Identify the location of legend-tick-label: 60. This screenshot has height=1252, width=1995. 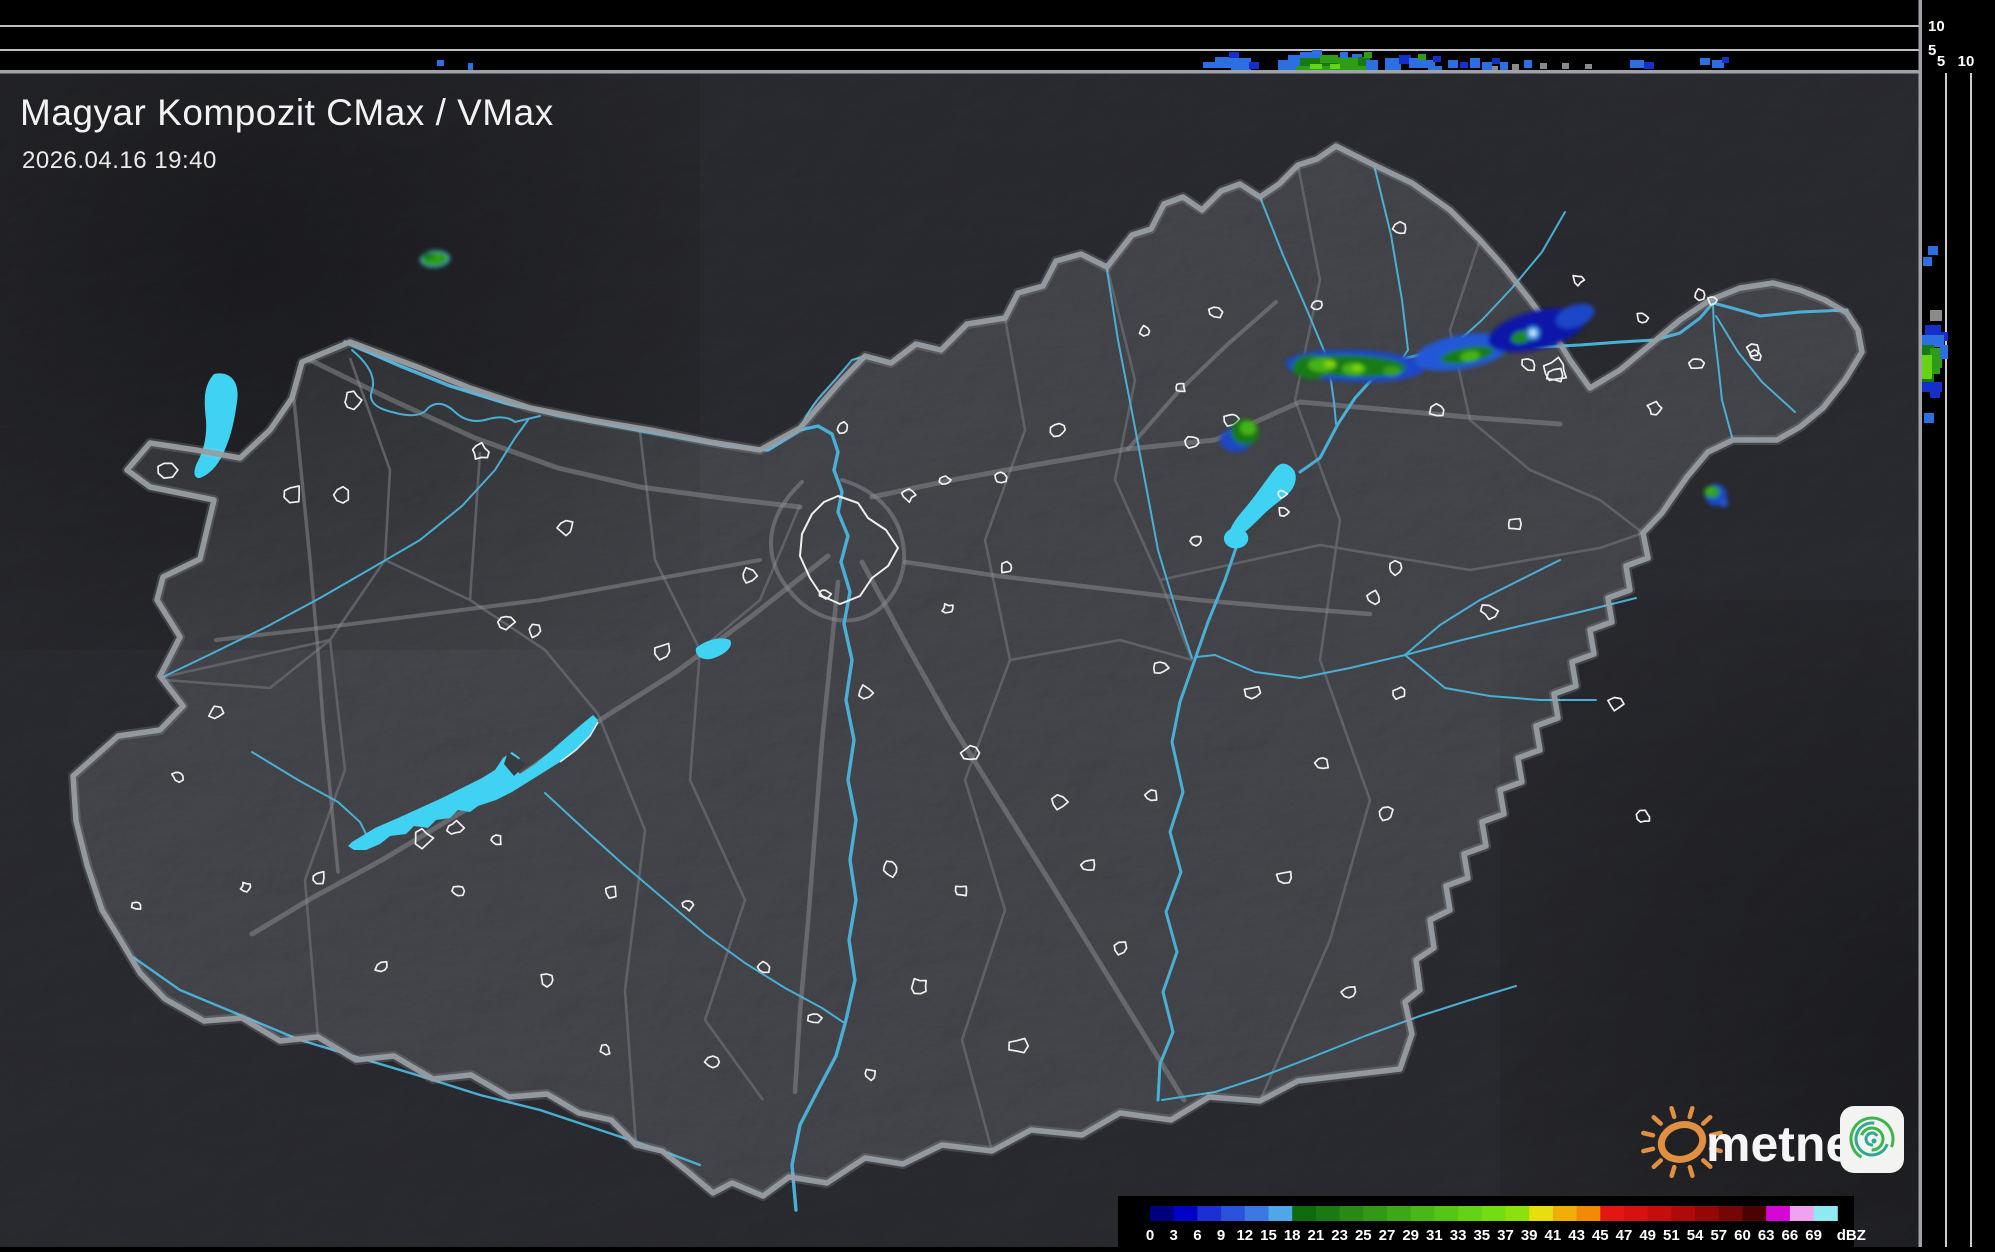
(1742, 1235).